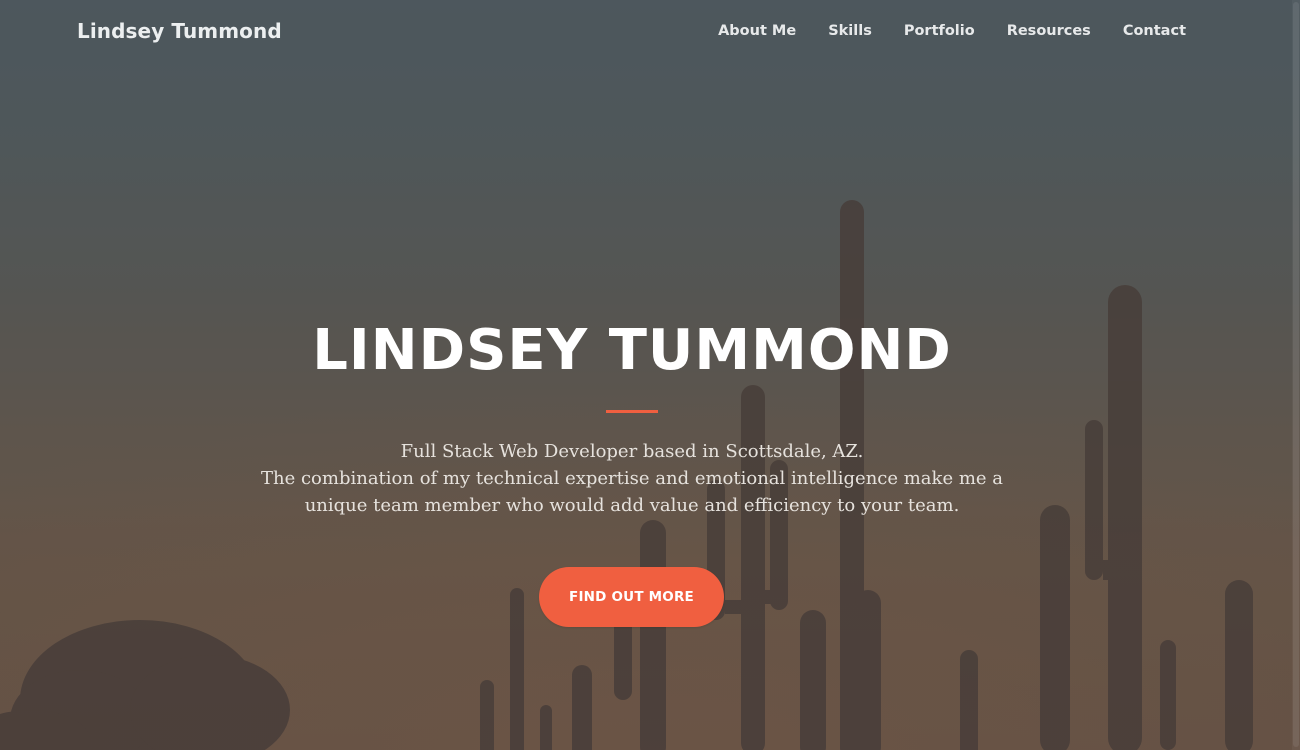 The height and width of the screenshot is (750, 1300). Describe the element at coordinates (939, 31) in the screenshot. I see `nav-link-portfolio: Portfolio` at that location.